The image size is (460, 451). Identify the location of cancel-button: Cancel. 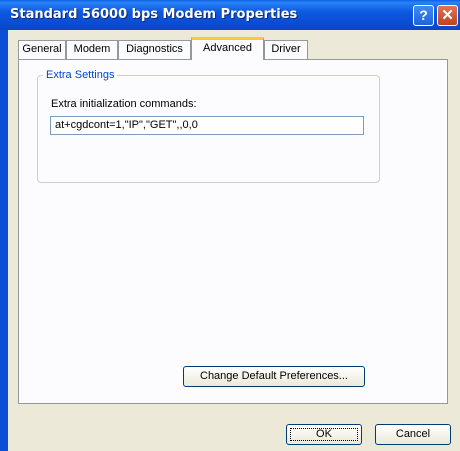
(413, 434).